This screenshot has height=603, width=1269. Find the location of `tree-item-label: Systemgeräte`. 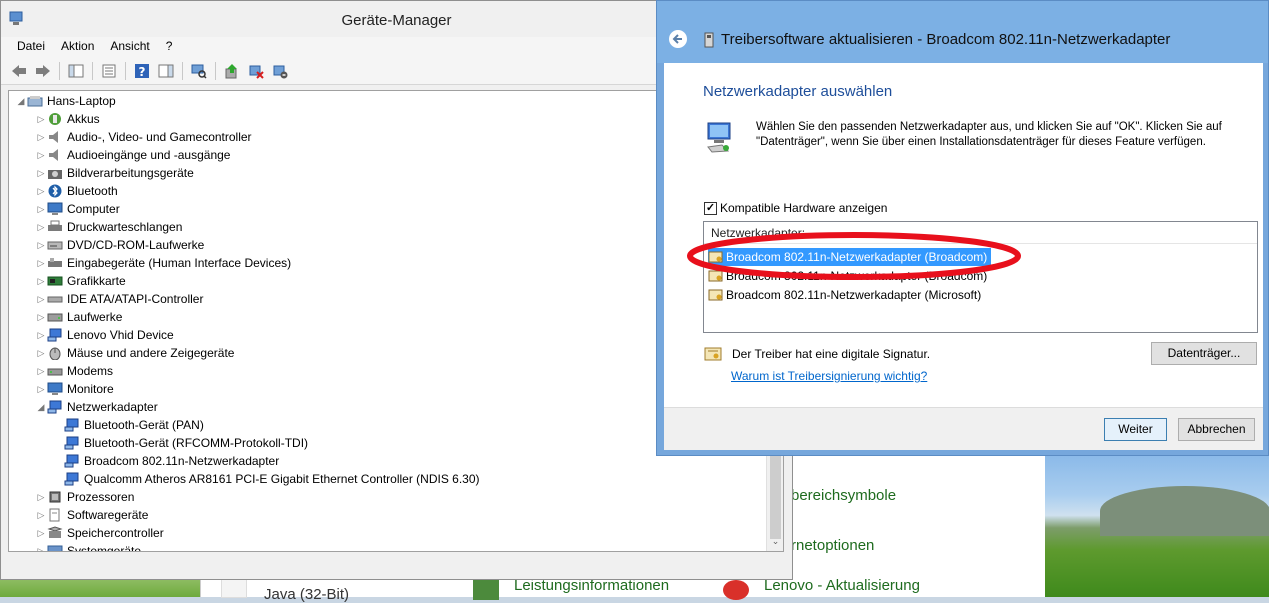

tree-item-label: Systemgeräte is located at coordinates (104, 548).